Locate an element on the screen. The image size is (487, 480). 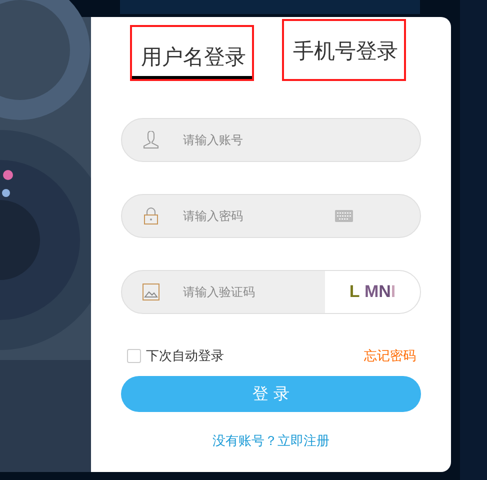
captcha-image: L MNI is located at coordinates (372, 292).